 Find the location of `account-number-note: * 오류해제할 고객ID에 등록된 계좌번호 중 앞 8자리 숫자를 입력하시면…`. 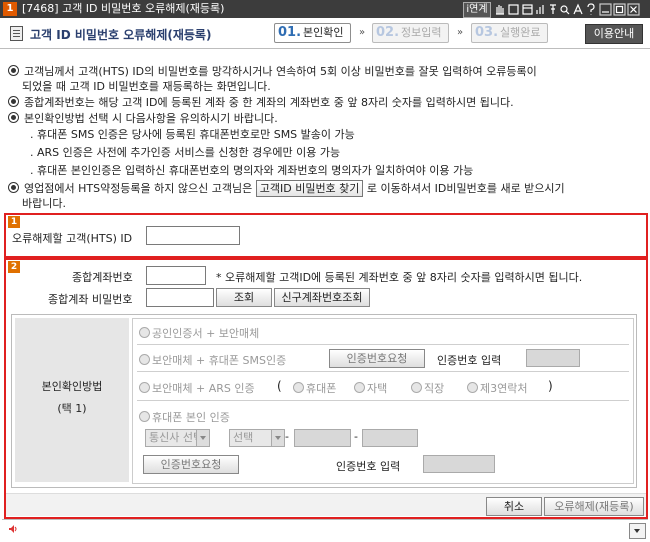

account-number-note: * 오류해제할 고객ID에 등록된 계좌번호 중 앞 8자리 숫자를 입력하시면… is located at coordinates (399, 277).